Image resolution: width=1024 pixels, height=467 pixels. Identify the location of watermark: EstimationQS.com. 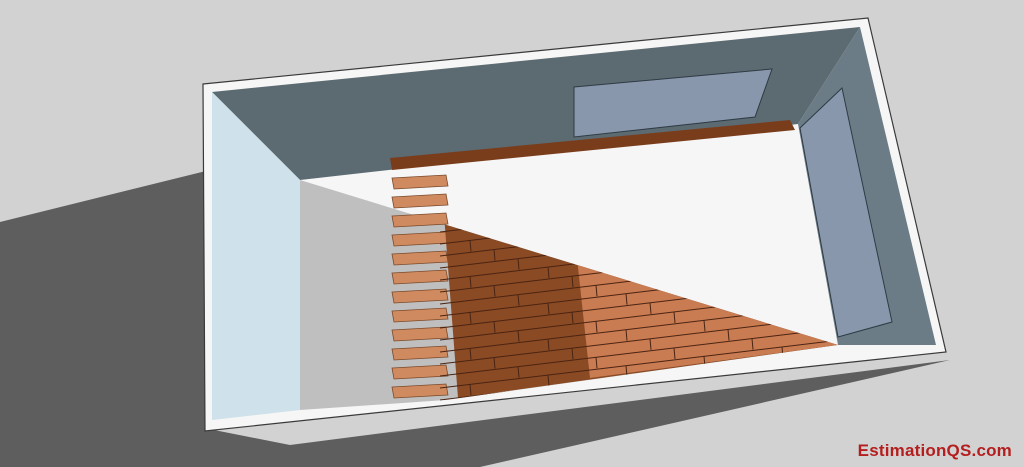
(934, 450).